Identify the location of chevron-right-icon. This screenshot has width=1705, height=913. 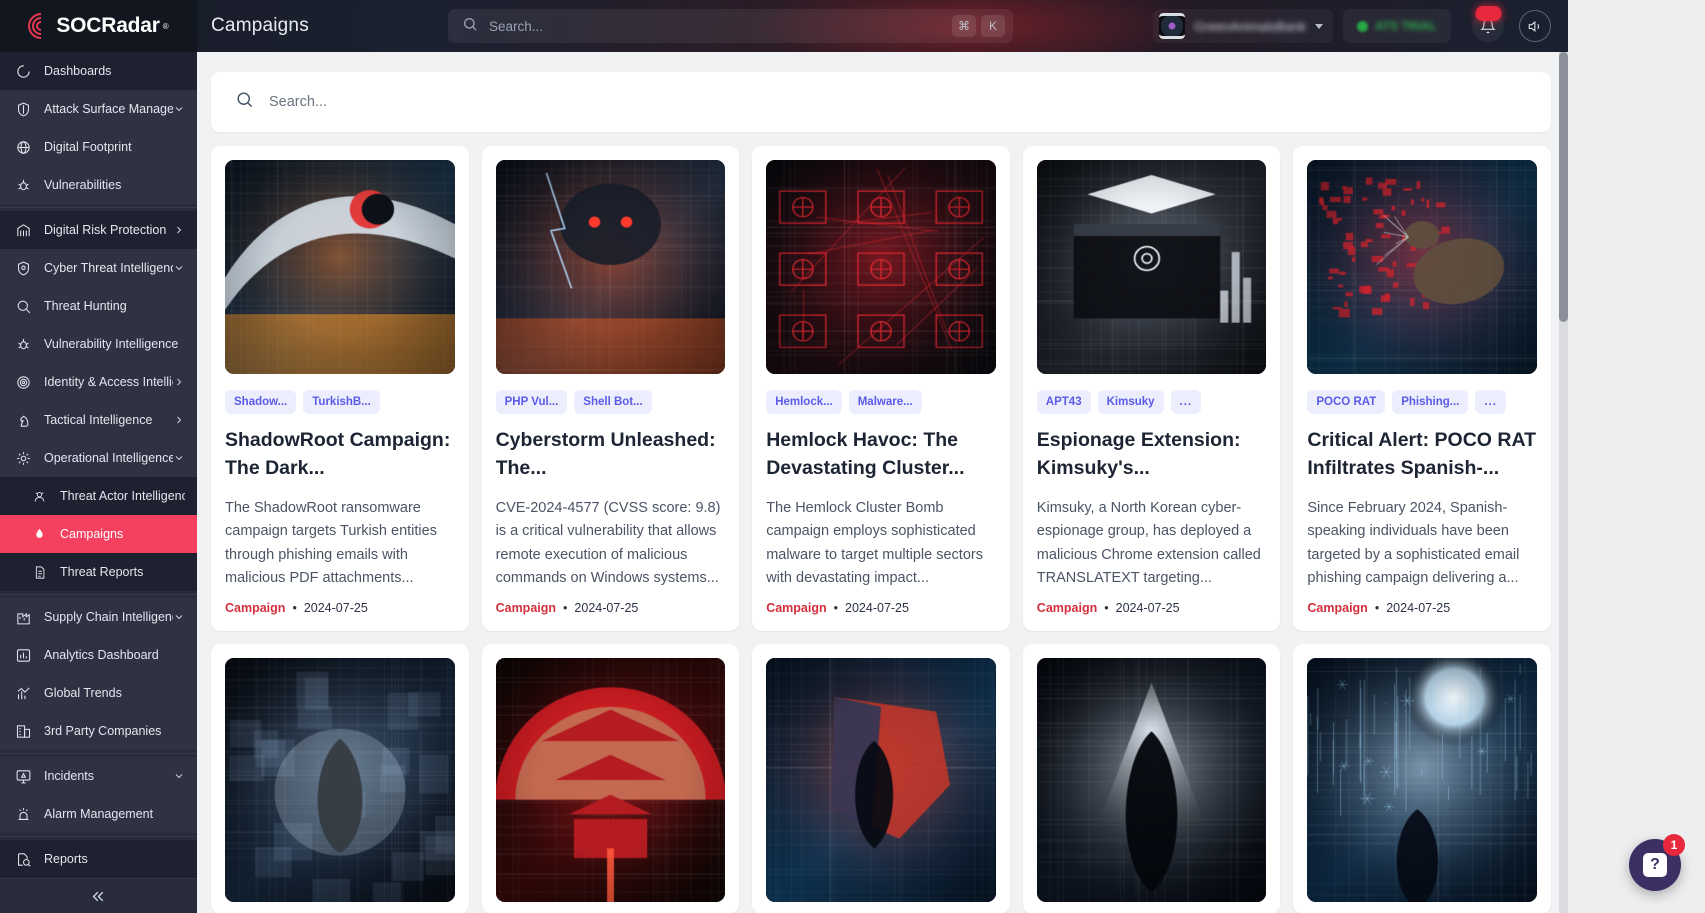
(179, 420).